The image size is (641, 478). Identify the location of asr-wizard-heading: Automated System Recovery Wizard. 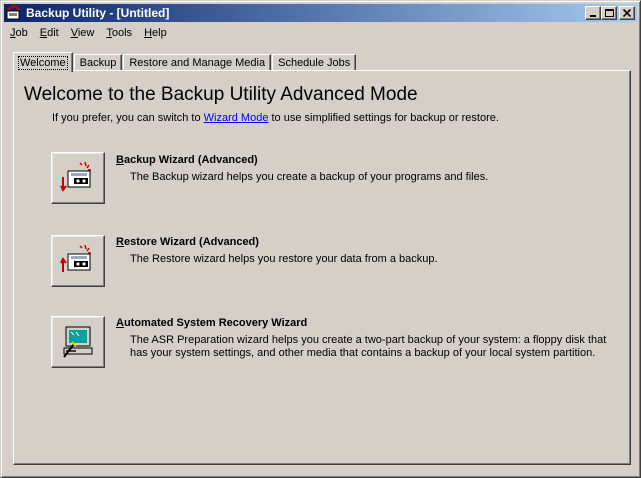
(212, 323).